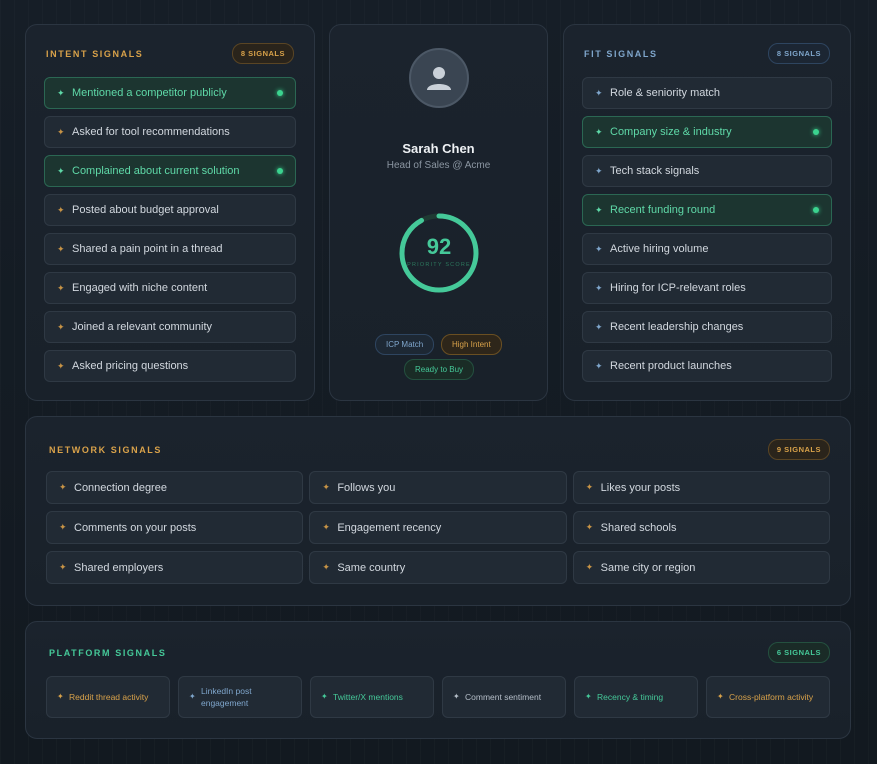 The image size is (877, 764). I want to click on signal-item: ✦ Mentioned a competitor publicly, so click(170, 93).